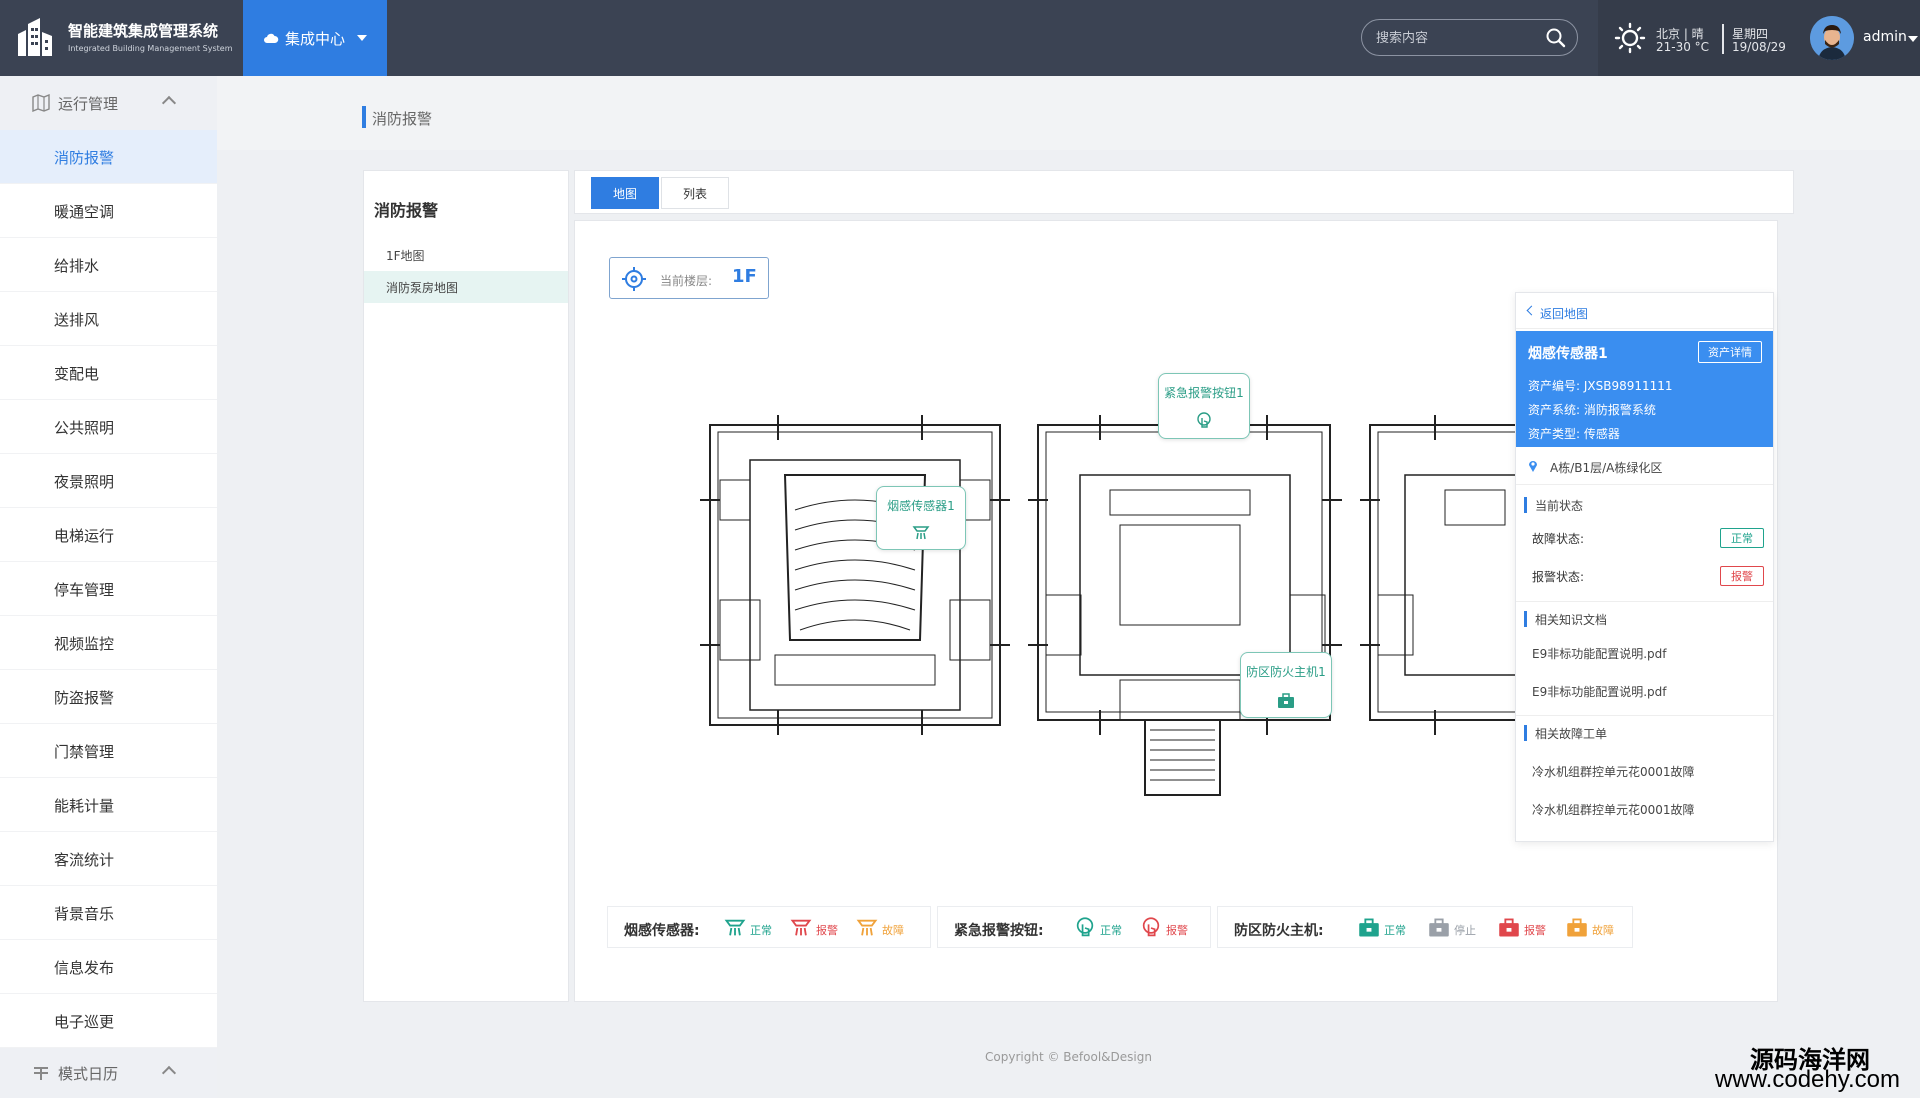 The height and width of the screenshot is (1098, 1920). I want to click on sidebar-group-label: 运行管理, so click(88, 104).